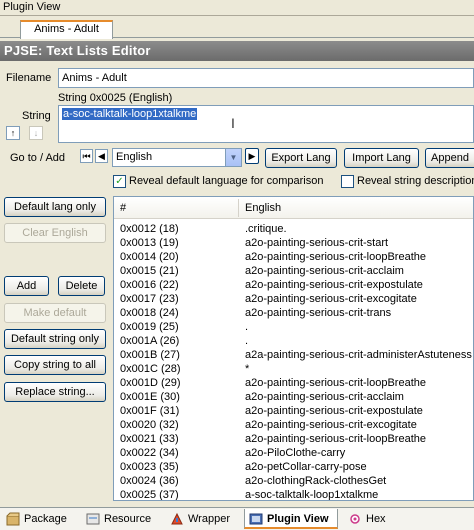 The width and height of the screenshot is (474, 530). Describe the element at coordinates (119, 181) in the screenshot. I see `reveal-default-checkbox: ✓` at that location.